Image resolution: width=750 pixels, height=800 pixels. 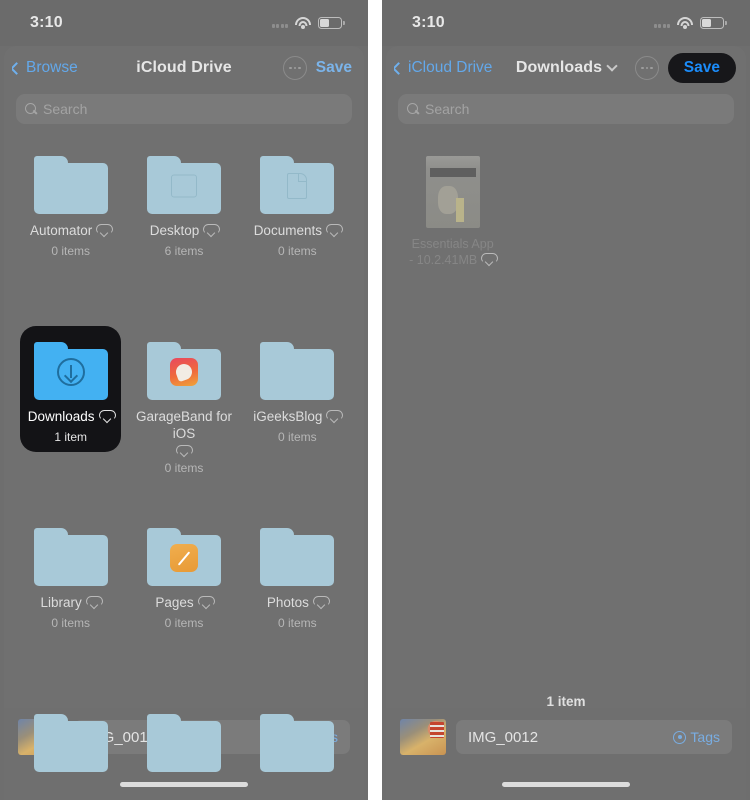 I want to click on folder-label: GarageBand for iOS, so click(x=184, y=425).